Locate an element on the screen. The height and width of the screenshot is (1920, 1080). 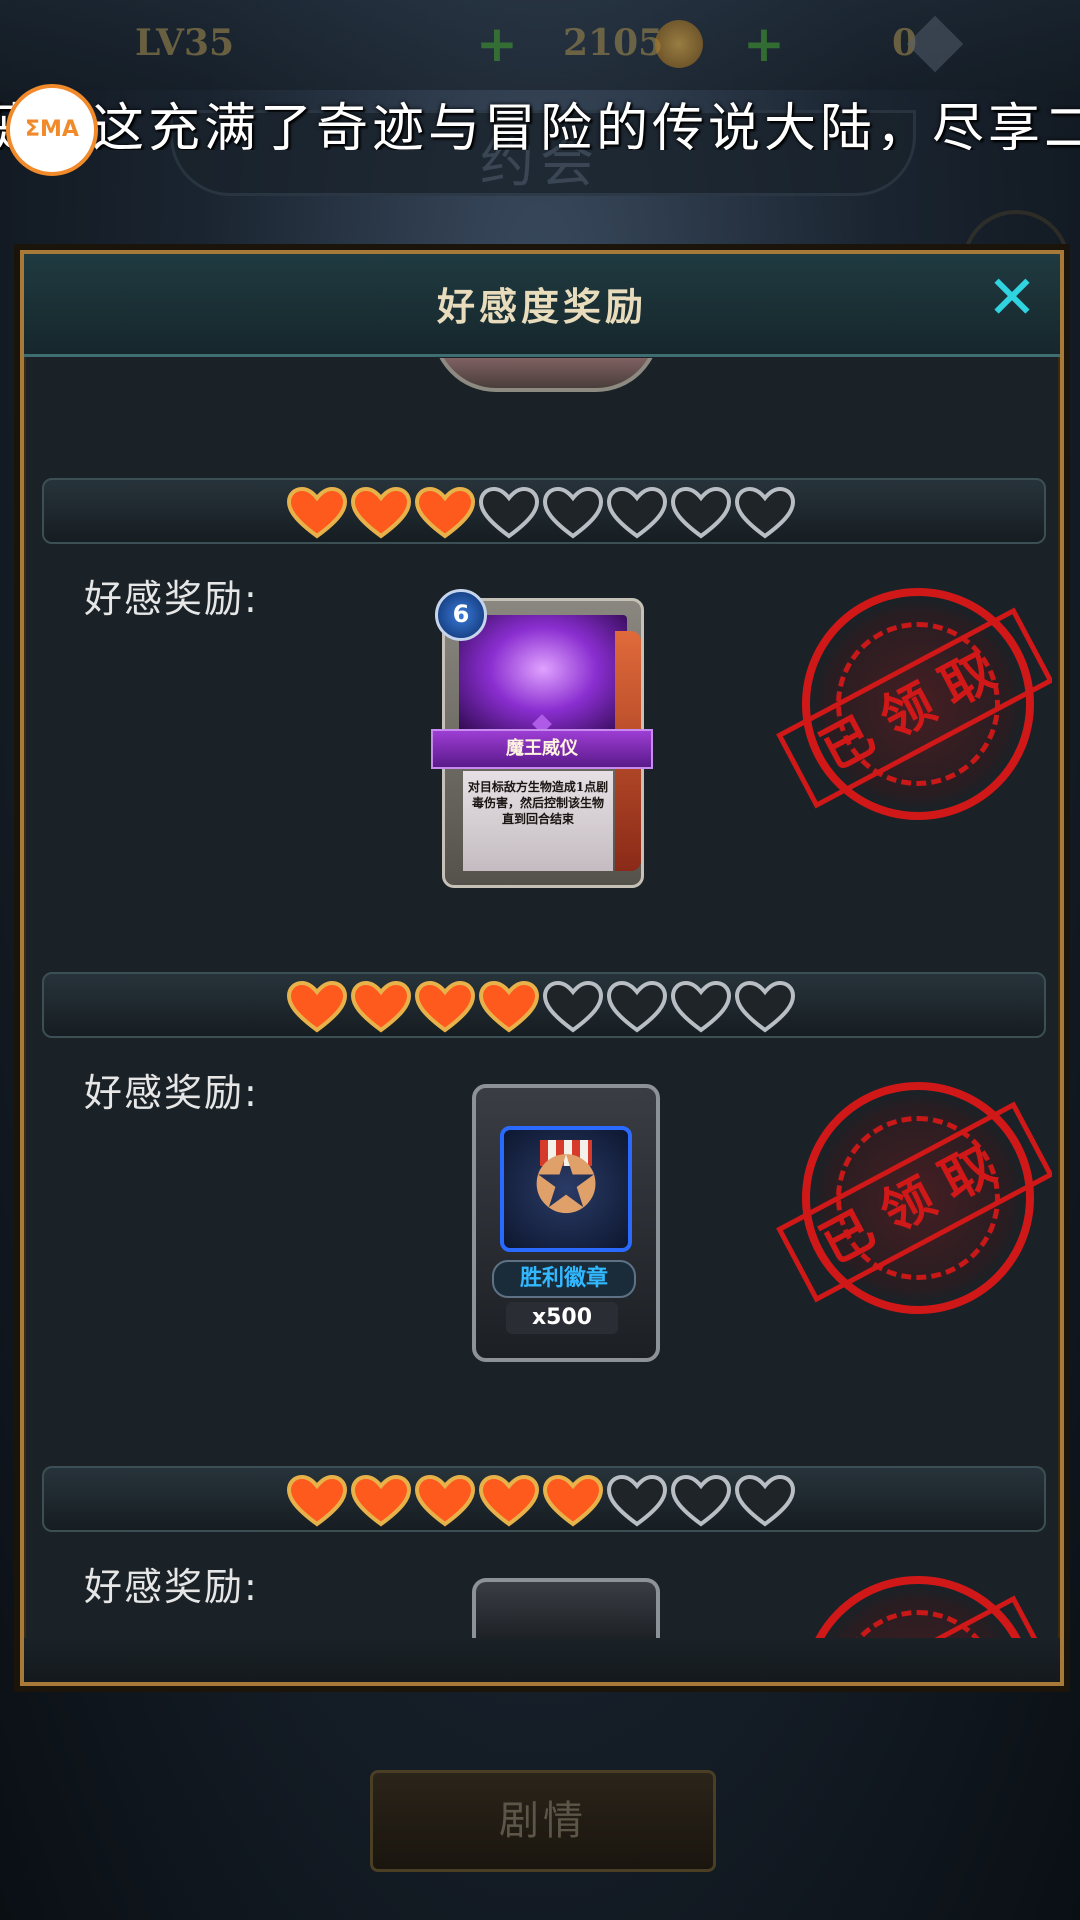
add-coins-icon: + is located at coordinates (497, 44).